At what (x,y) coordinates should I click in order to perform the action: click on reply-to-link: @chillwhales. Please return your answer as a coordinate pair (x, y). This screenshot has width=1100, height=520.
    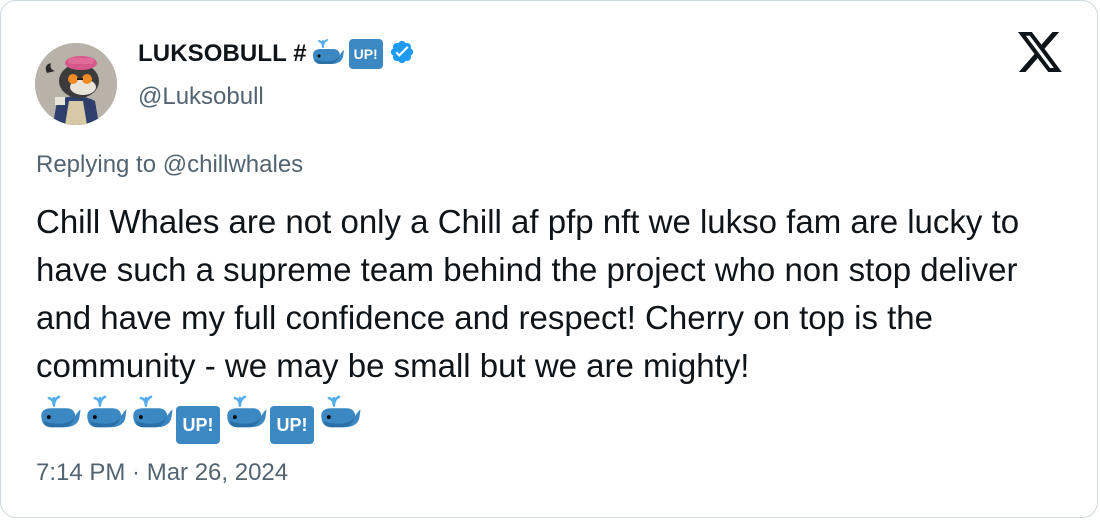
    Looking at the image, I should click on (233, 164).